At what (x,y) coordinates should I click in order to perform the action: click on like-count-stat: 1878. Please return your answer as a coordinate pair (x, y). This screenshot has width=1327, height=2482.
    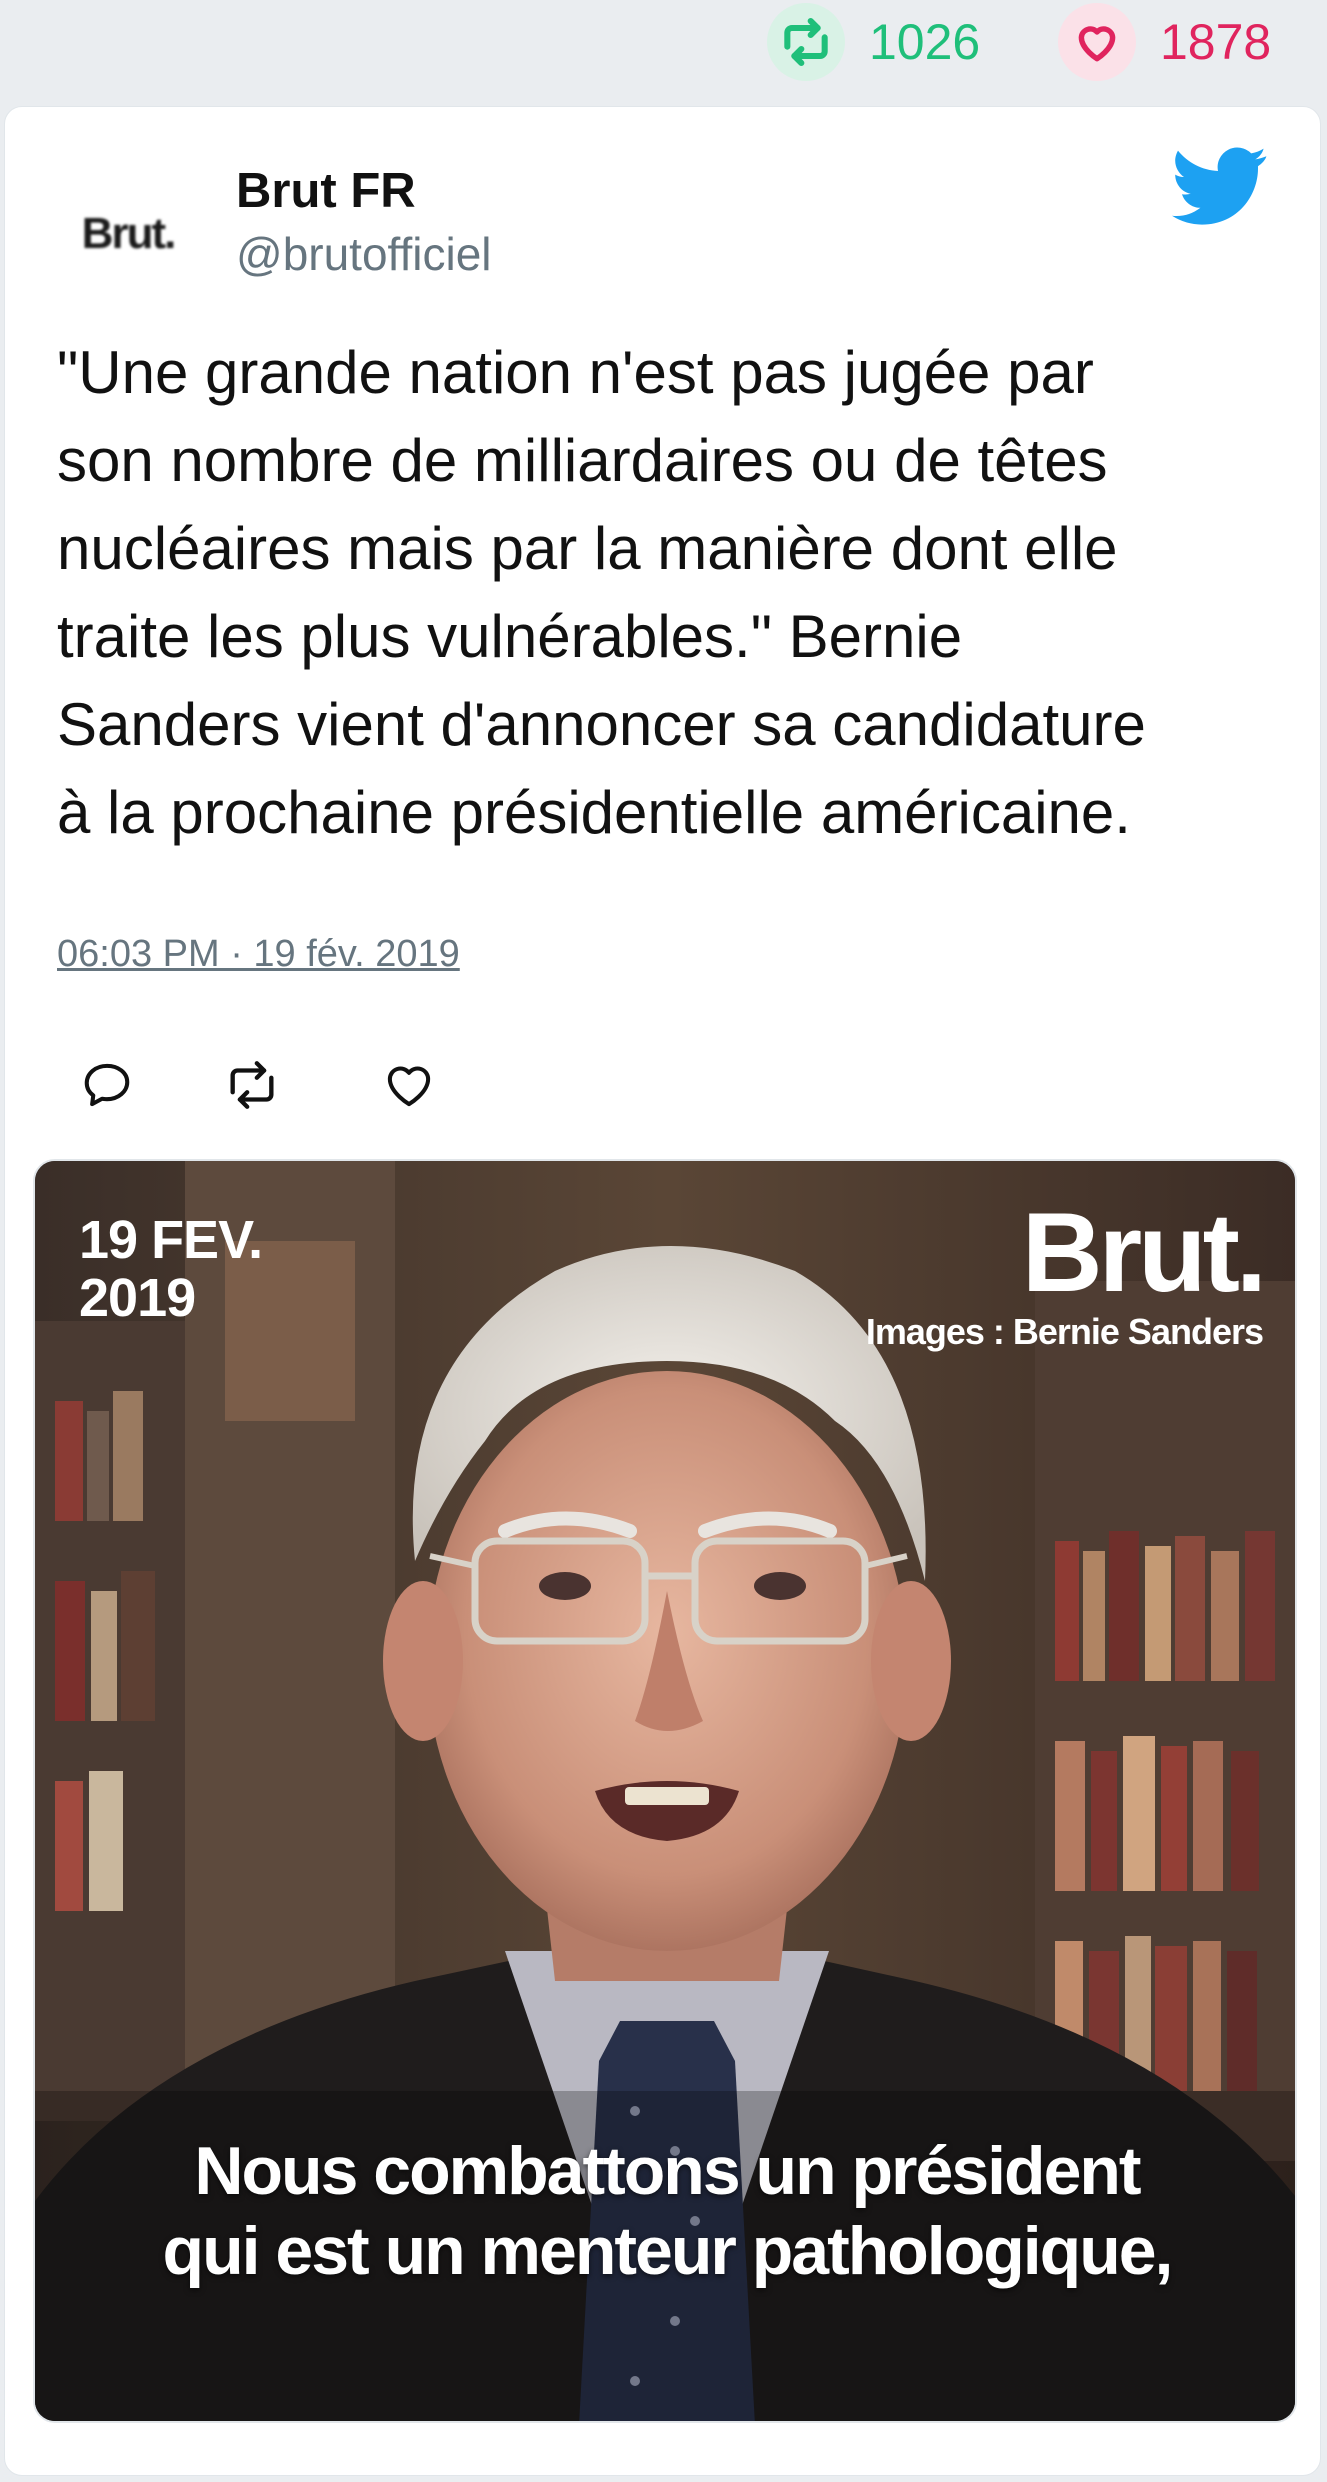
    Looking at the image, I should click on (1164, 42).